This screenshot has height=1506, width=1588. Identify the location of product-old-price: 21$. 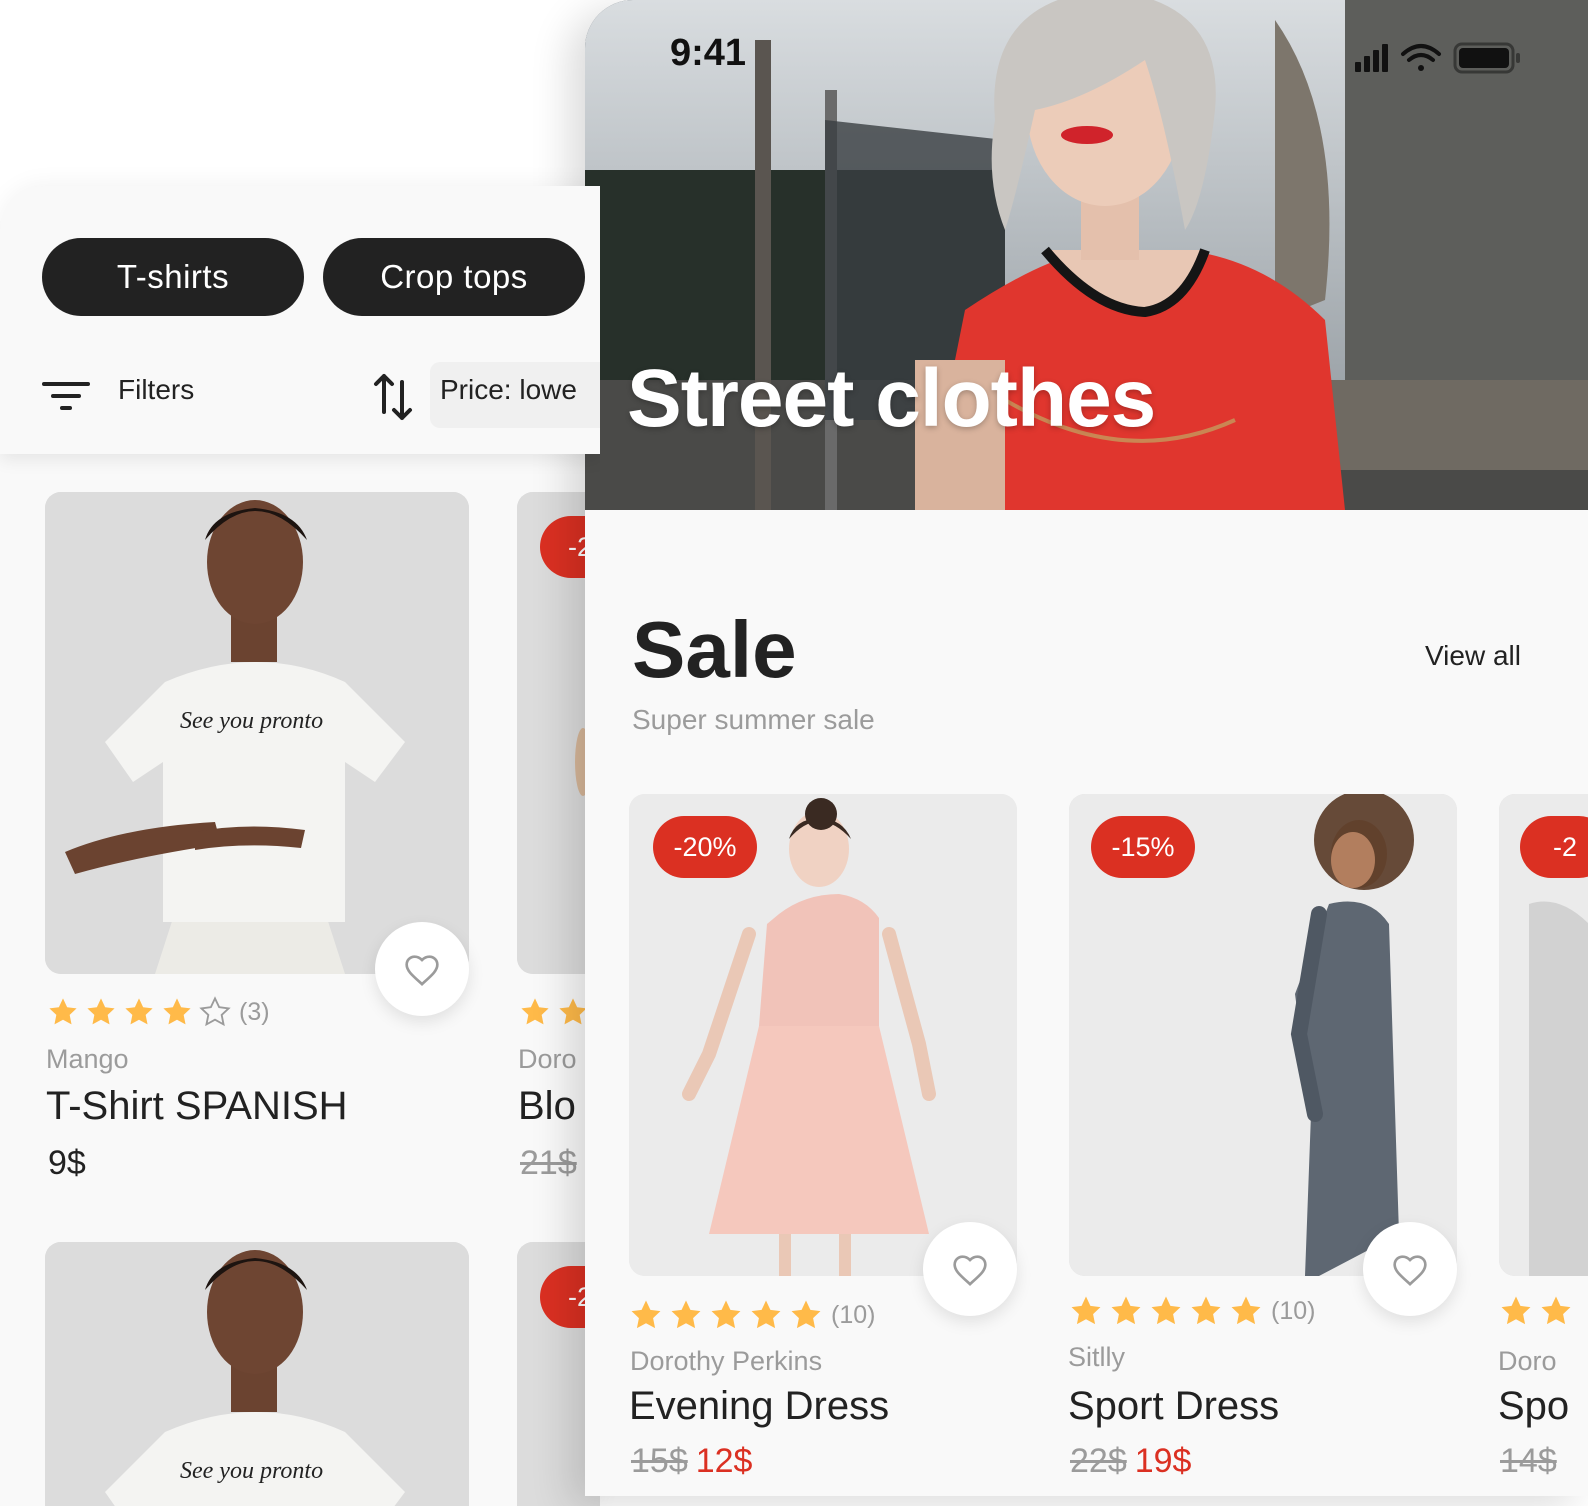
(548, 1163).